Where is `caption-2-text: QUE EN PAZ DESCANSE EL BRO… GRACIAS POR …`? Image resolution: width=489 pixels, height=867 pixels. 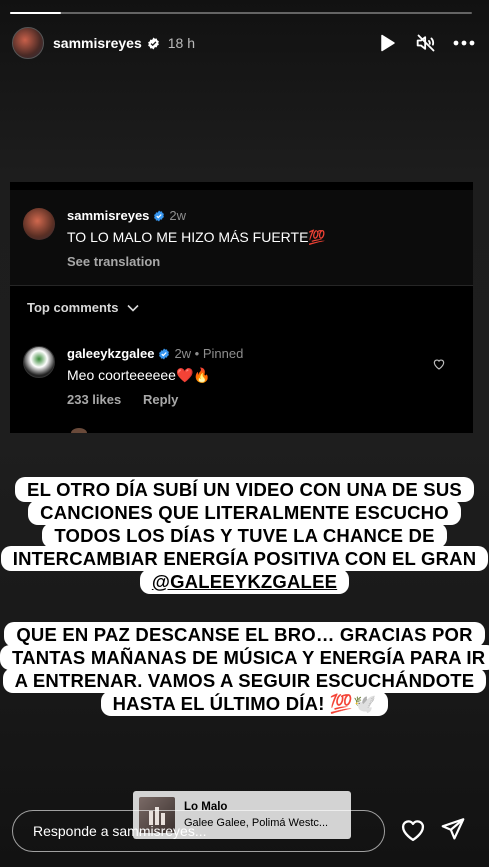 caption-2-text: QUE EN PAZ DESCANSE EL BRO… GRACIAS POR … is located at coordinates (244, 669).